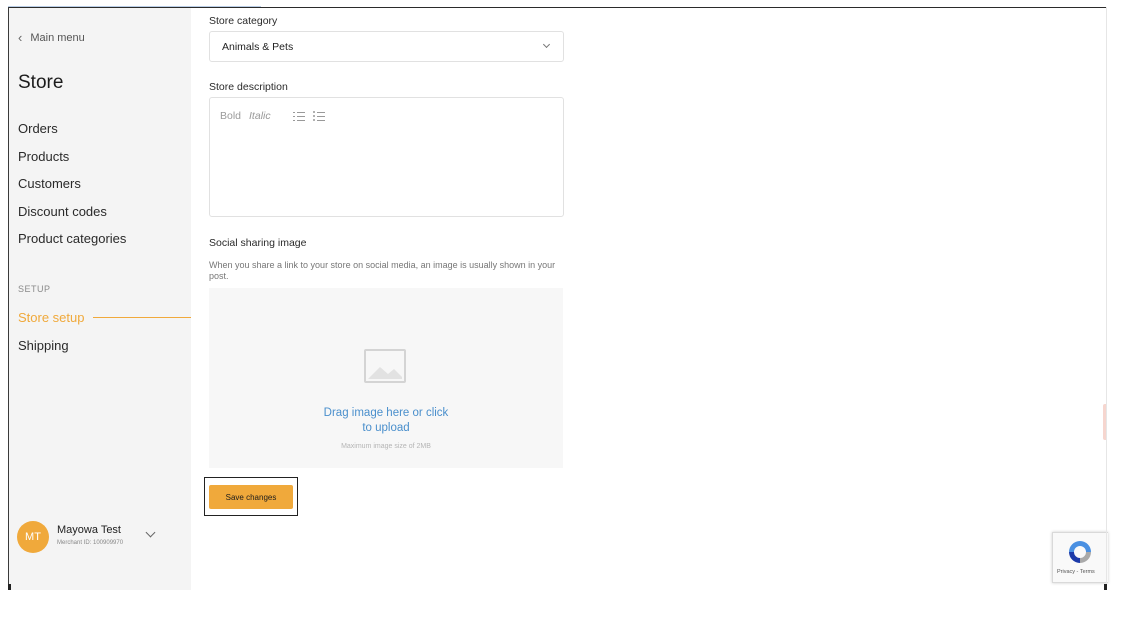  What do you see at coordinates (1076, 572) in the screenshot?
I see `recaptcha-links: Privacy - Terms` at bounding box center [1076, 572].